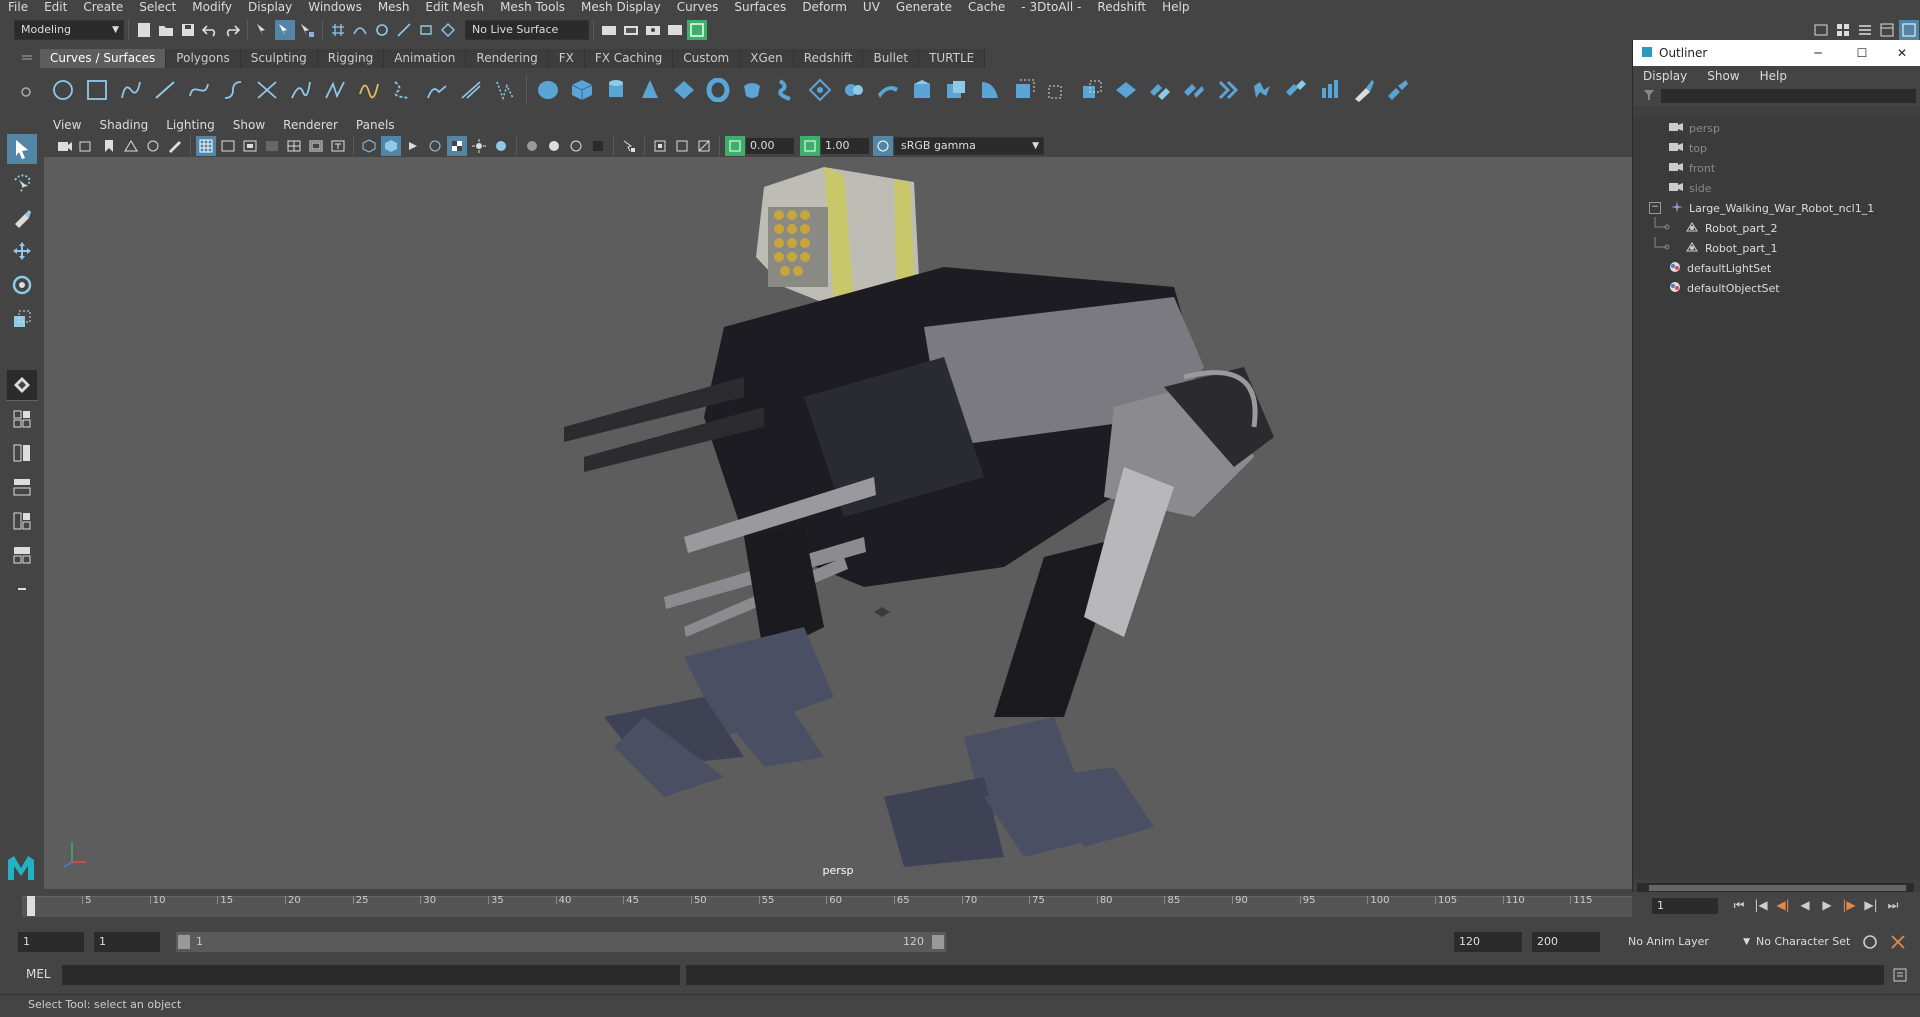  I want to click on step-forward-frame-icon: |▶, so click(1849, 905).